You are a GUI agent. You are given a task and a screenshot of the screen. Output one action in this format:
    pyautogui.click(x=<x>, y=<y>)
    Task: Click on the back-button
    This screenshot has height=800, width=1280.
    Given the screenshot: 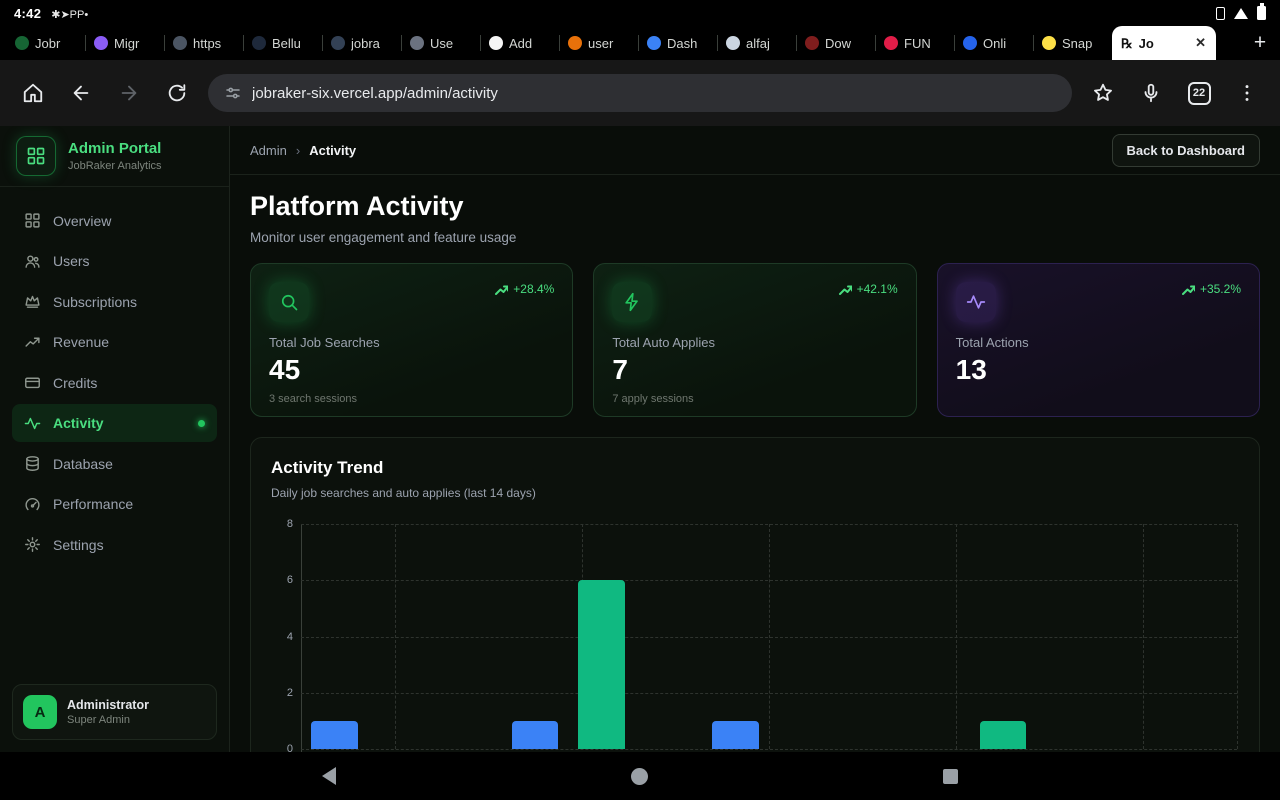 What is the action you would take?
    pyautogui.click(x=81, y=93)
    